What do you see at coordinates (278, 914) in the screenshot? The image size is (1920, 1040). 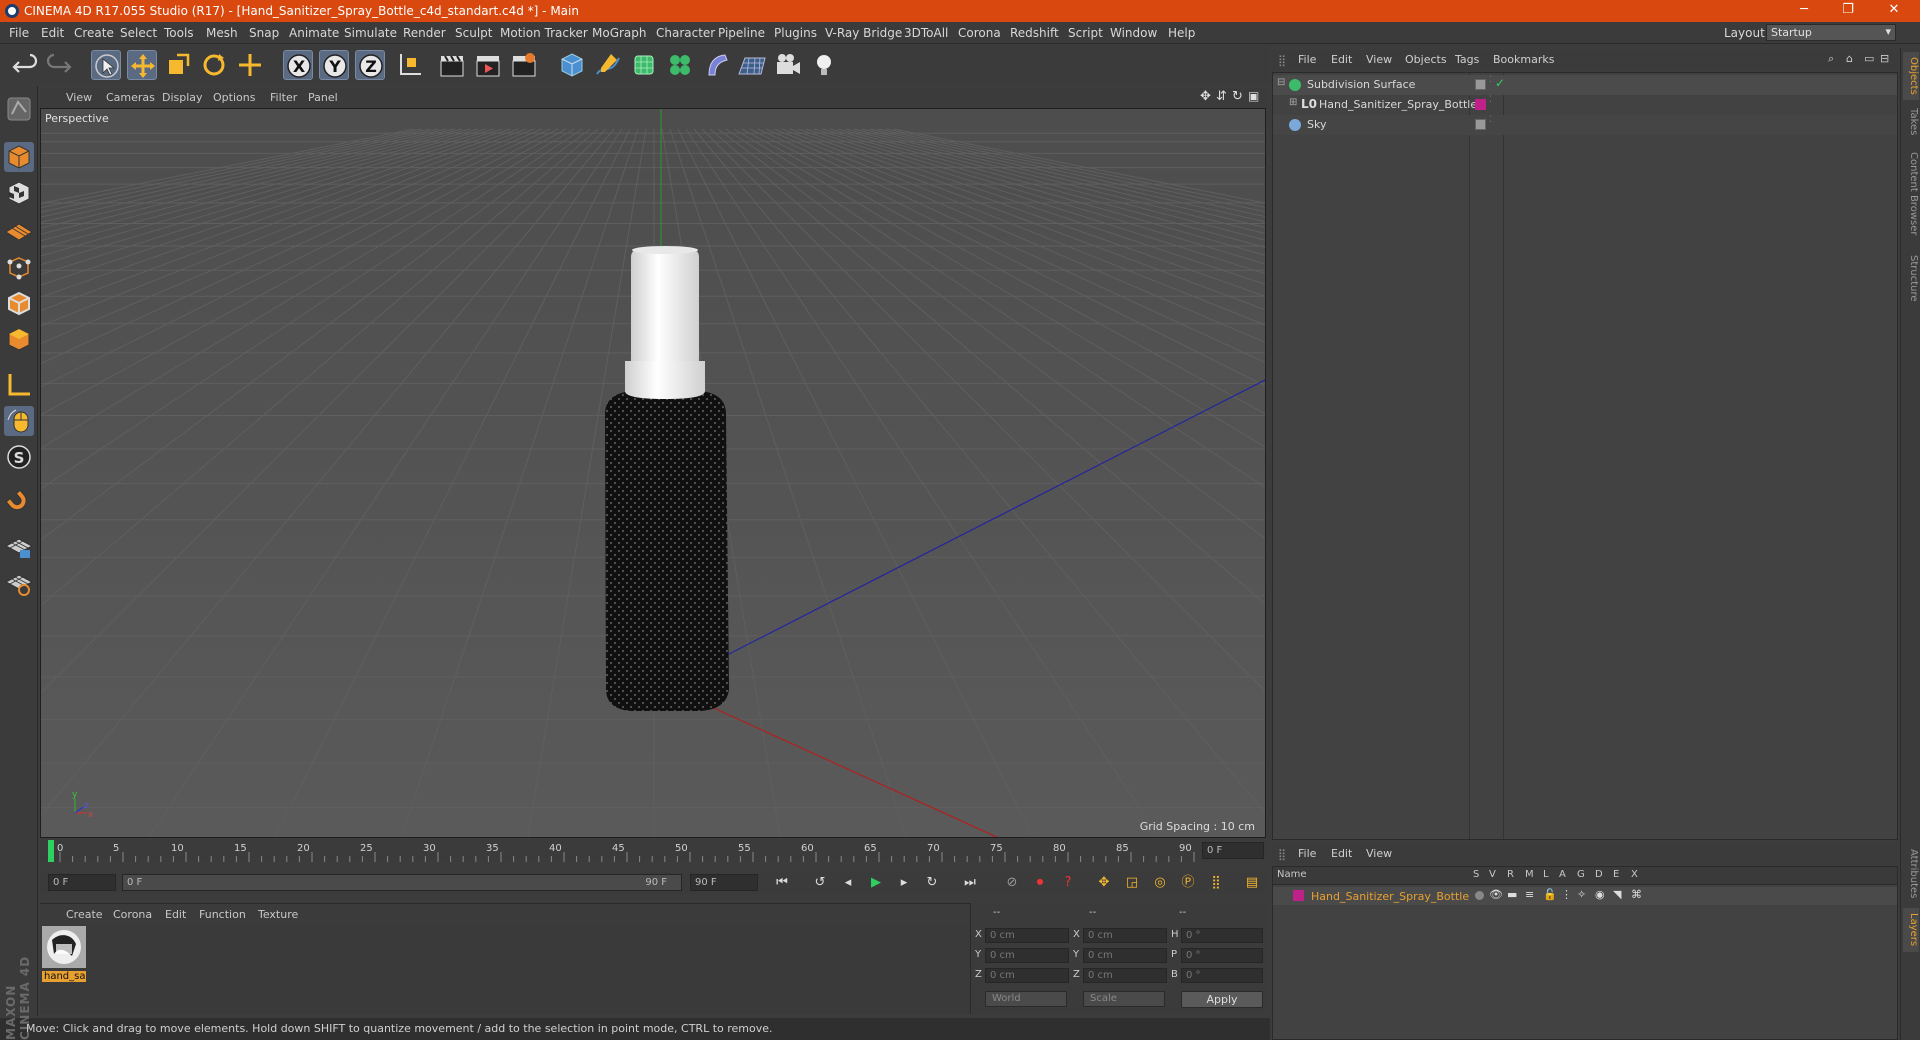 I see `material-menu-texture: Texture` at bounding box center [278, 914].